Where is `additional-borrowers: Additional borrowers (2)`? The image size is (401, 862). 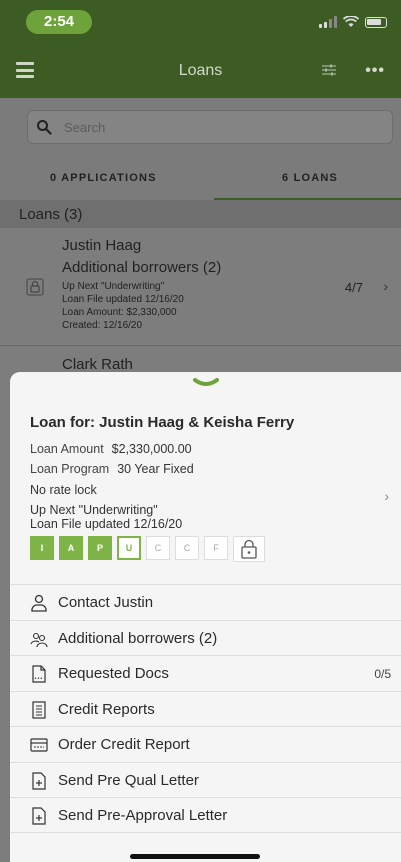 additional-borrowers: Additional borrowers (2) is located at coordinates (142, 267).